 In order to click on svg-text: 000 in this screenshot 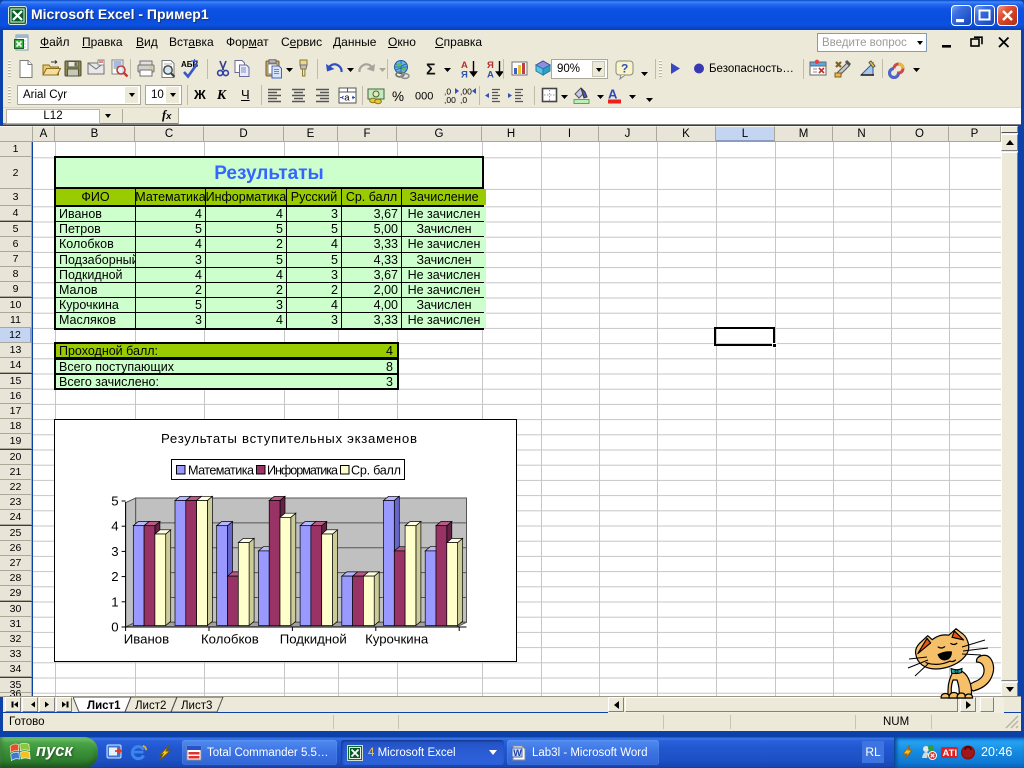, I will do `click(424, 97)`.